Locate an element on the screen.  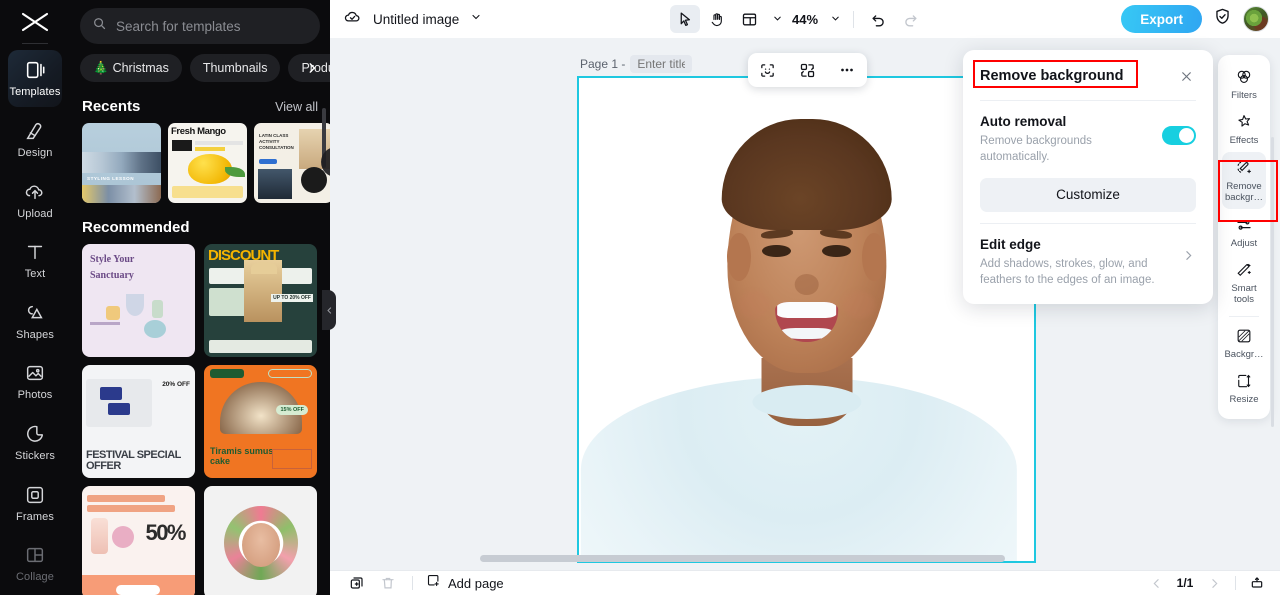
ear-right is located at coordinates (874, 256).